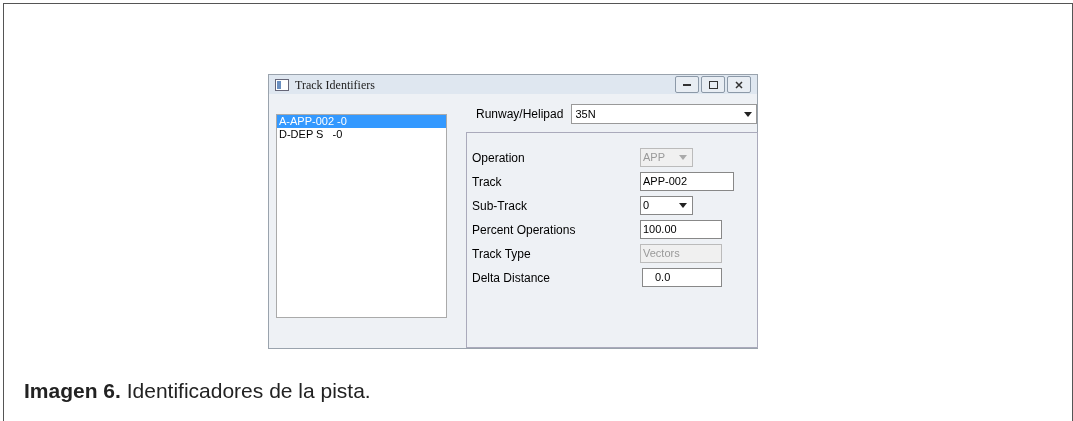 The width and height of the screenshot is (1073, 421). Describe the element at coordinates (520, 114) in the screenshot. I see `runway-label: Runway/Helipad` at that location.